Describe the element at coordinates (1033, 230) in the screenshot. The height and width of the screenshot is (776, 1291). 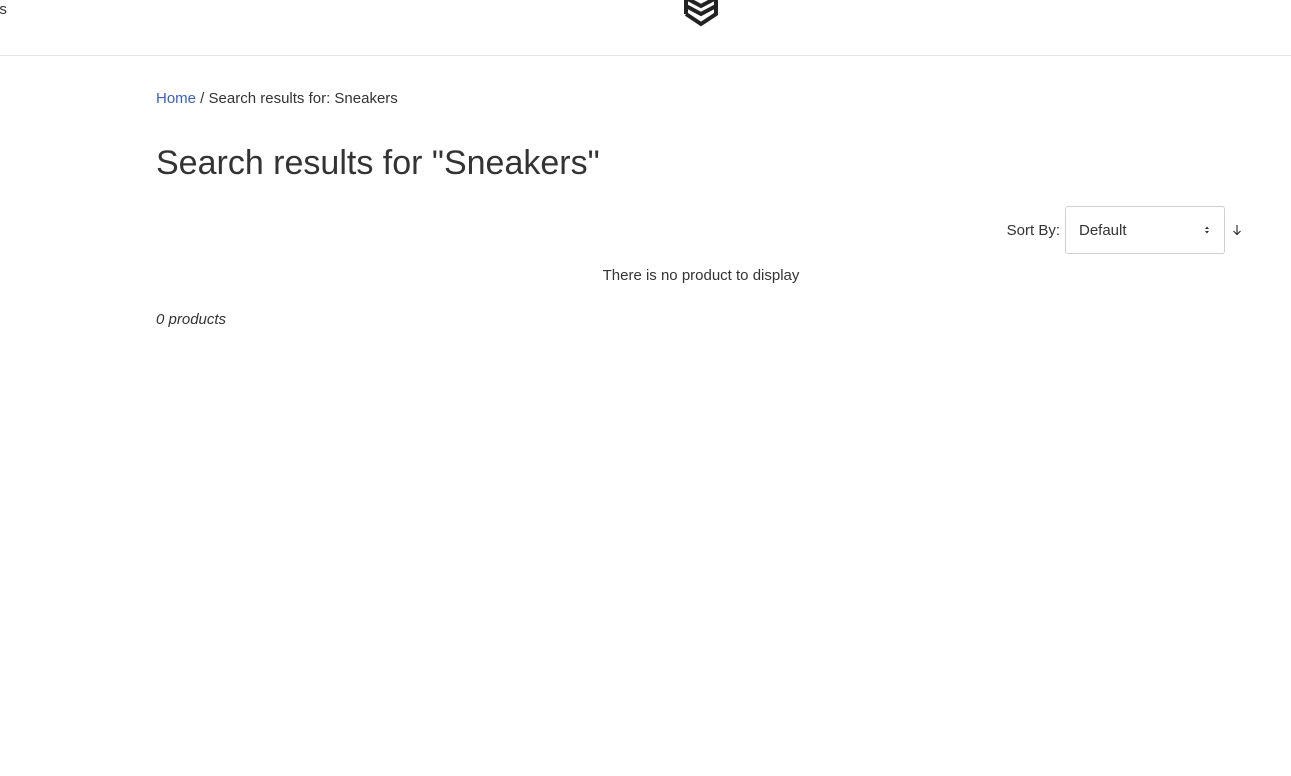
I see `sort-label: Sort By:` at that location.